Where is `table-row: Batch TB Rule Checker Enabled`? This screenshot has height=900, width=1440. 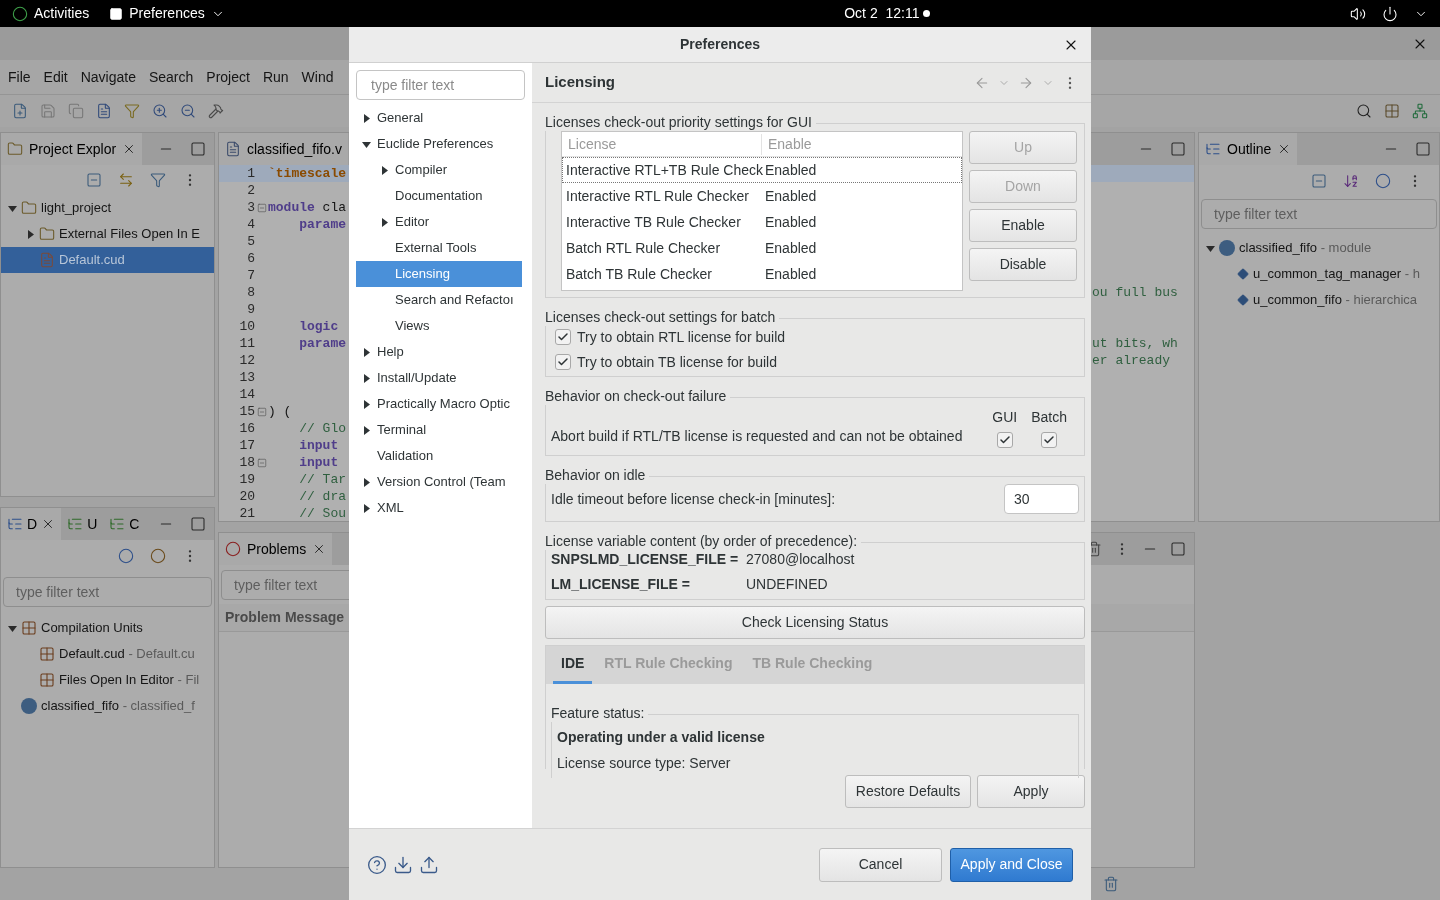
table-row: Batch TB Rule Checker Enabled is located at coordinates (762, 274).